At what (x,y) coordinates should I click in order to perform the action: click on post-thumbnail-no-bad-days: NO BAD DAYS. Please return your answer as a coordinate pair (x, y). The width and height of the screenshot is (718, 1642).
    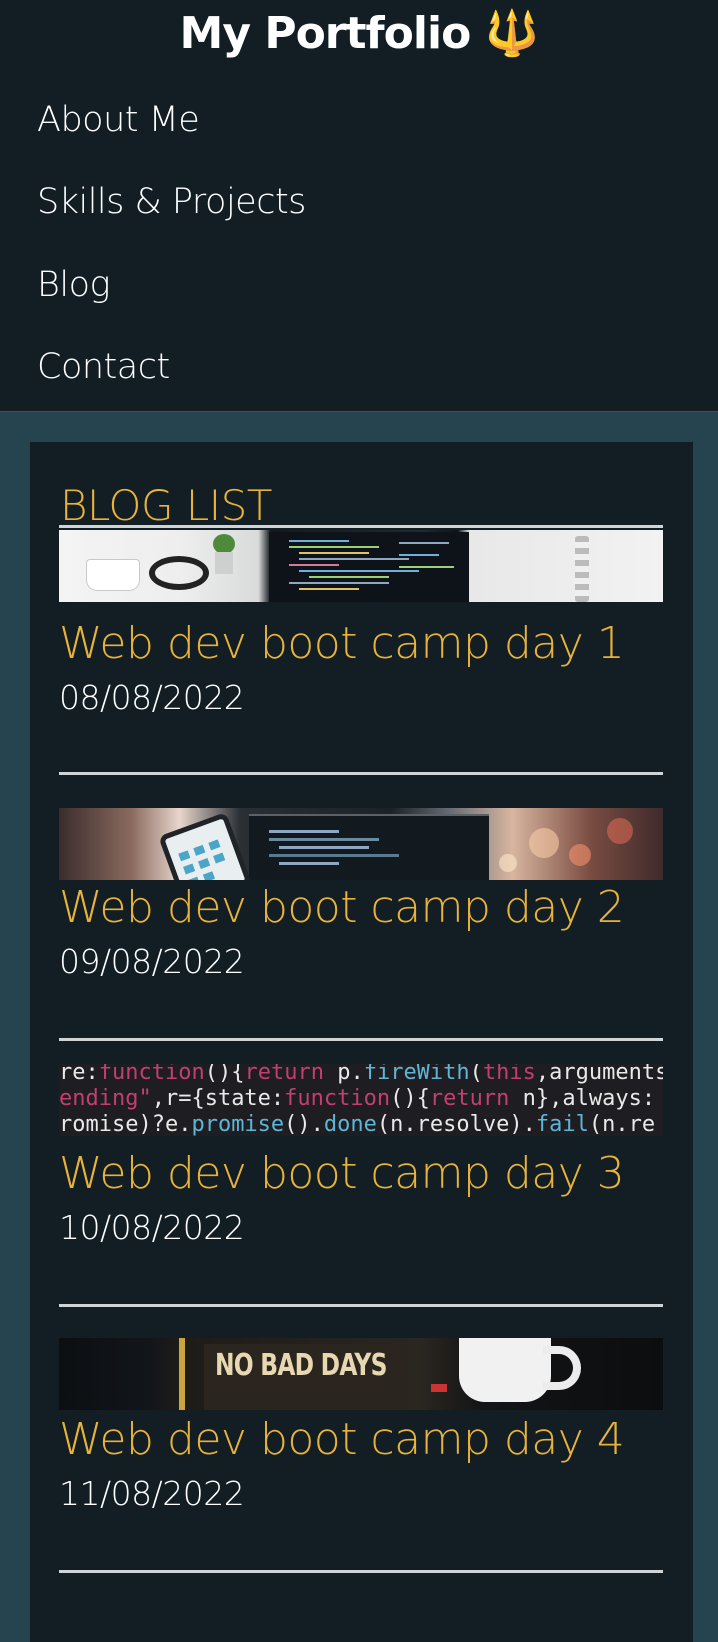
    Looking at the image, I should click on (361, 1374).